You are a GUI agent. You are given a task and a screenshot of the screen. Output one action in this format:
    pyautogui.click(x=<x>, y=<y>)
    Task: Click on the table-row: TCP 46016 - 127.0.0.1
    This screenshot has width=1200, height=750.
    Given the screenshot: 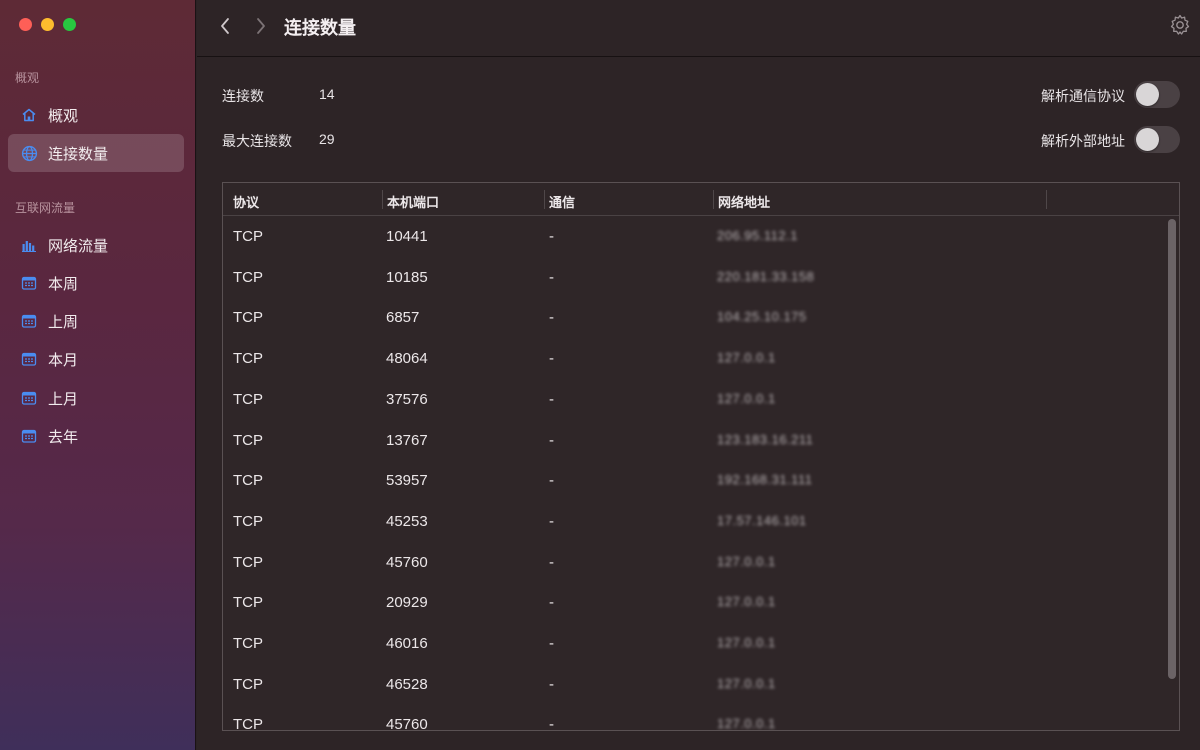 What is the action you would take?
    pyautogui.click(x=693, y=643)
    